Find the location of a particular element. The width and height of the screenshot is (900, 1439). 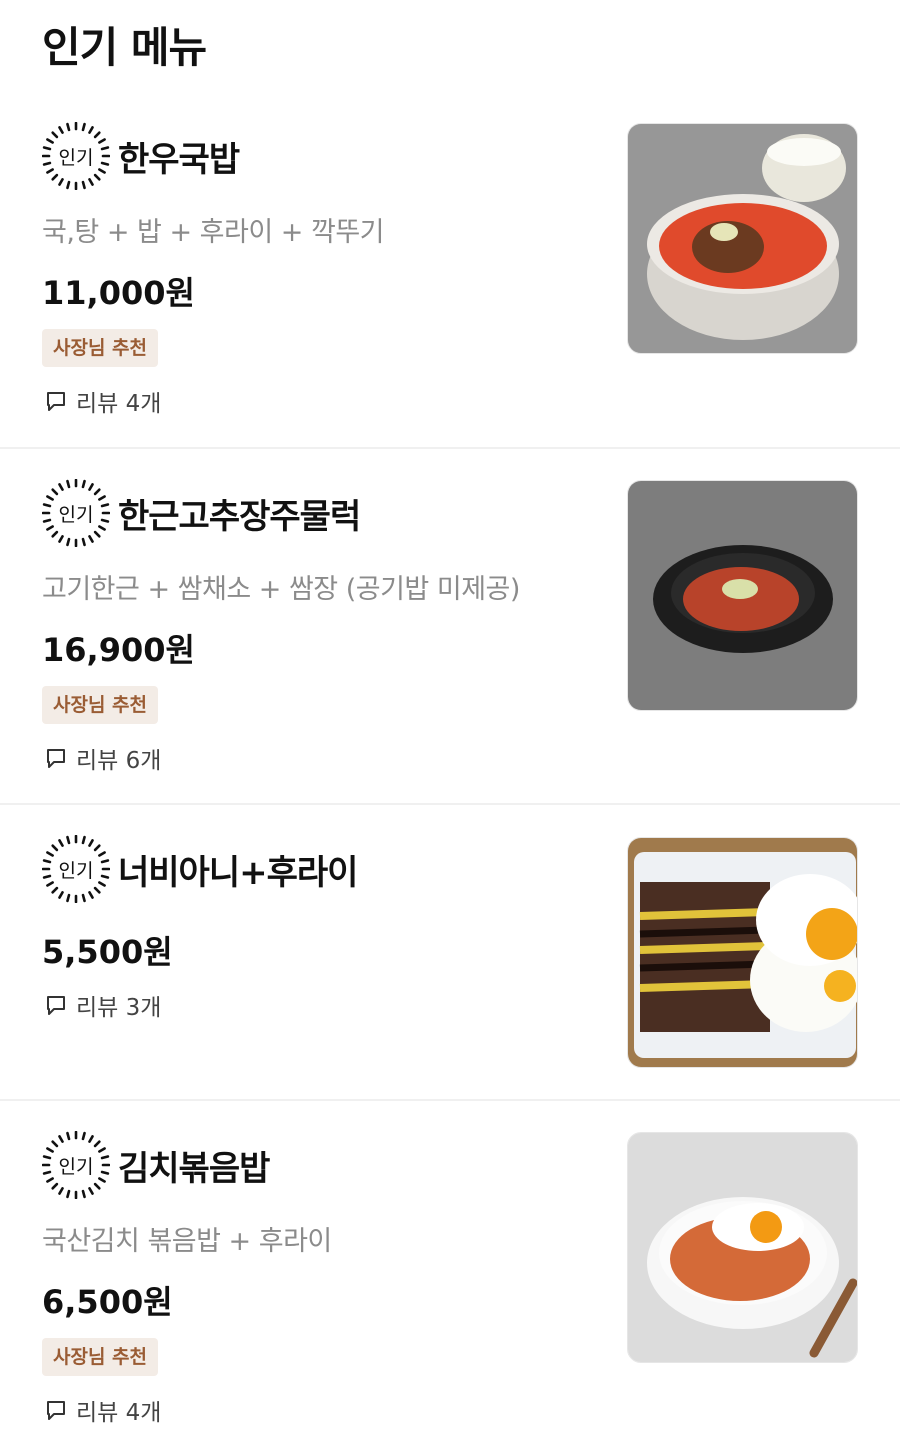

gochujang-pork-photo is located at coordinates (742, 595).